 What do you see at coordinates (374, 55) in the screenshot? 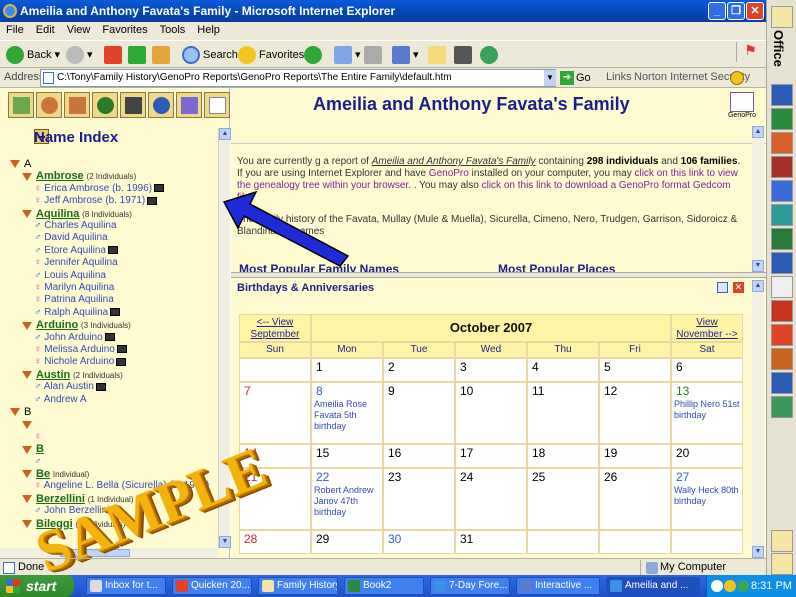
I see `print-button` at bounding box center [374, 55].